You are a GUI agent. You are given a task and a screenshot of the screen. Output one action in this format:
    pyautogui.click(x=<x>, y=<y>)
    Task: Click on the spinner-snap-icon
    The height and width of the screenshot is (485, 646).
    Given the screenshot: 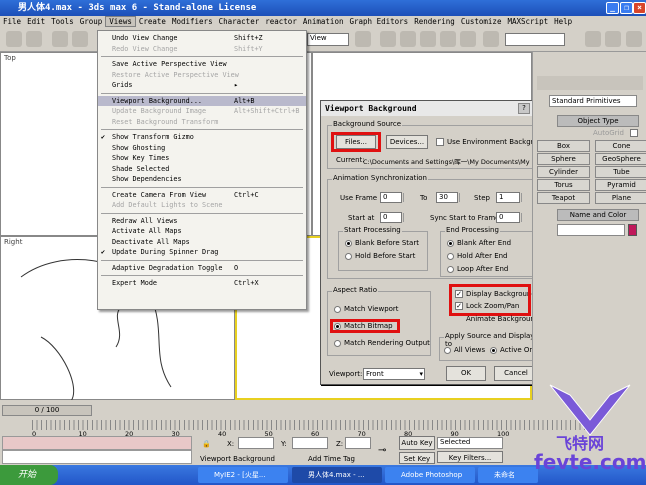 What is the action you would take?
    pyautogui.click(x=468, y=39)
    